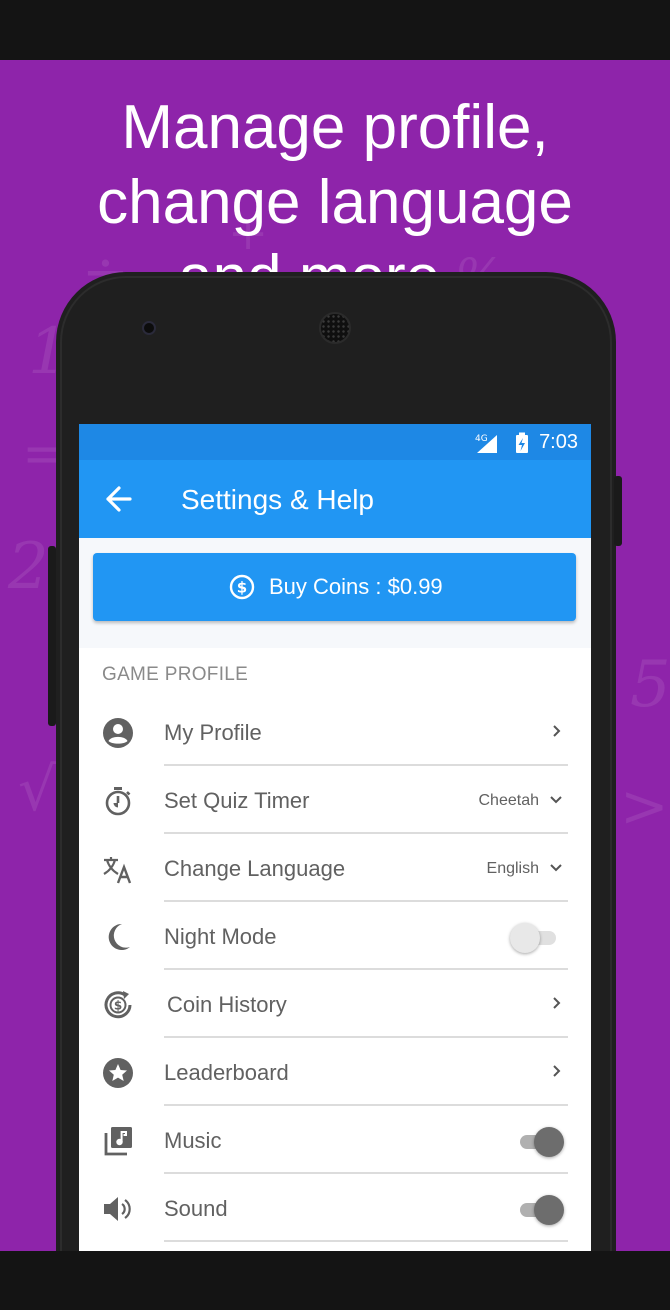 This screenshot has height=1310, width=670. What do you see at coordinates (501, 442) in the screenshot?
I see `signal-battery-icon: 4G` at bounding box center [501, 442].